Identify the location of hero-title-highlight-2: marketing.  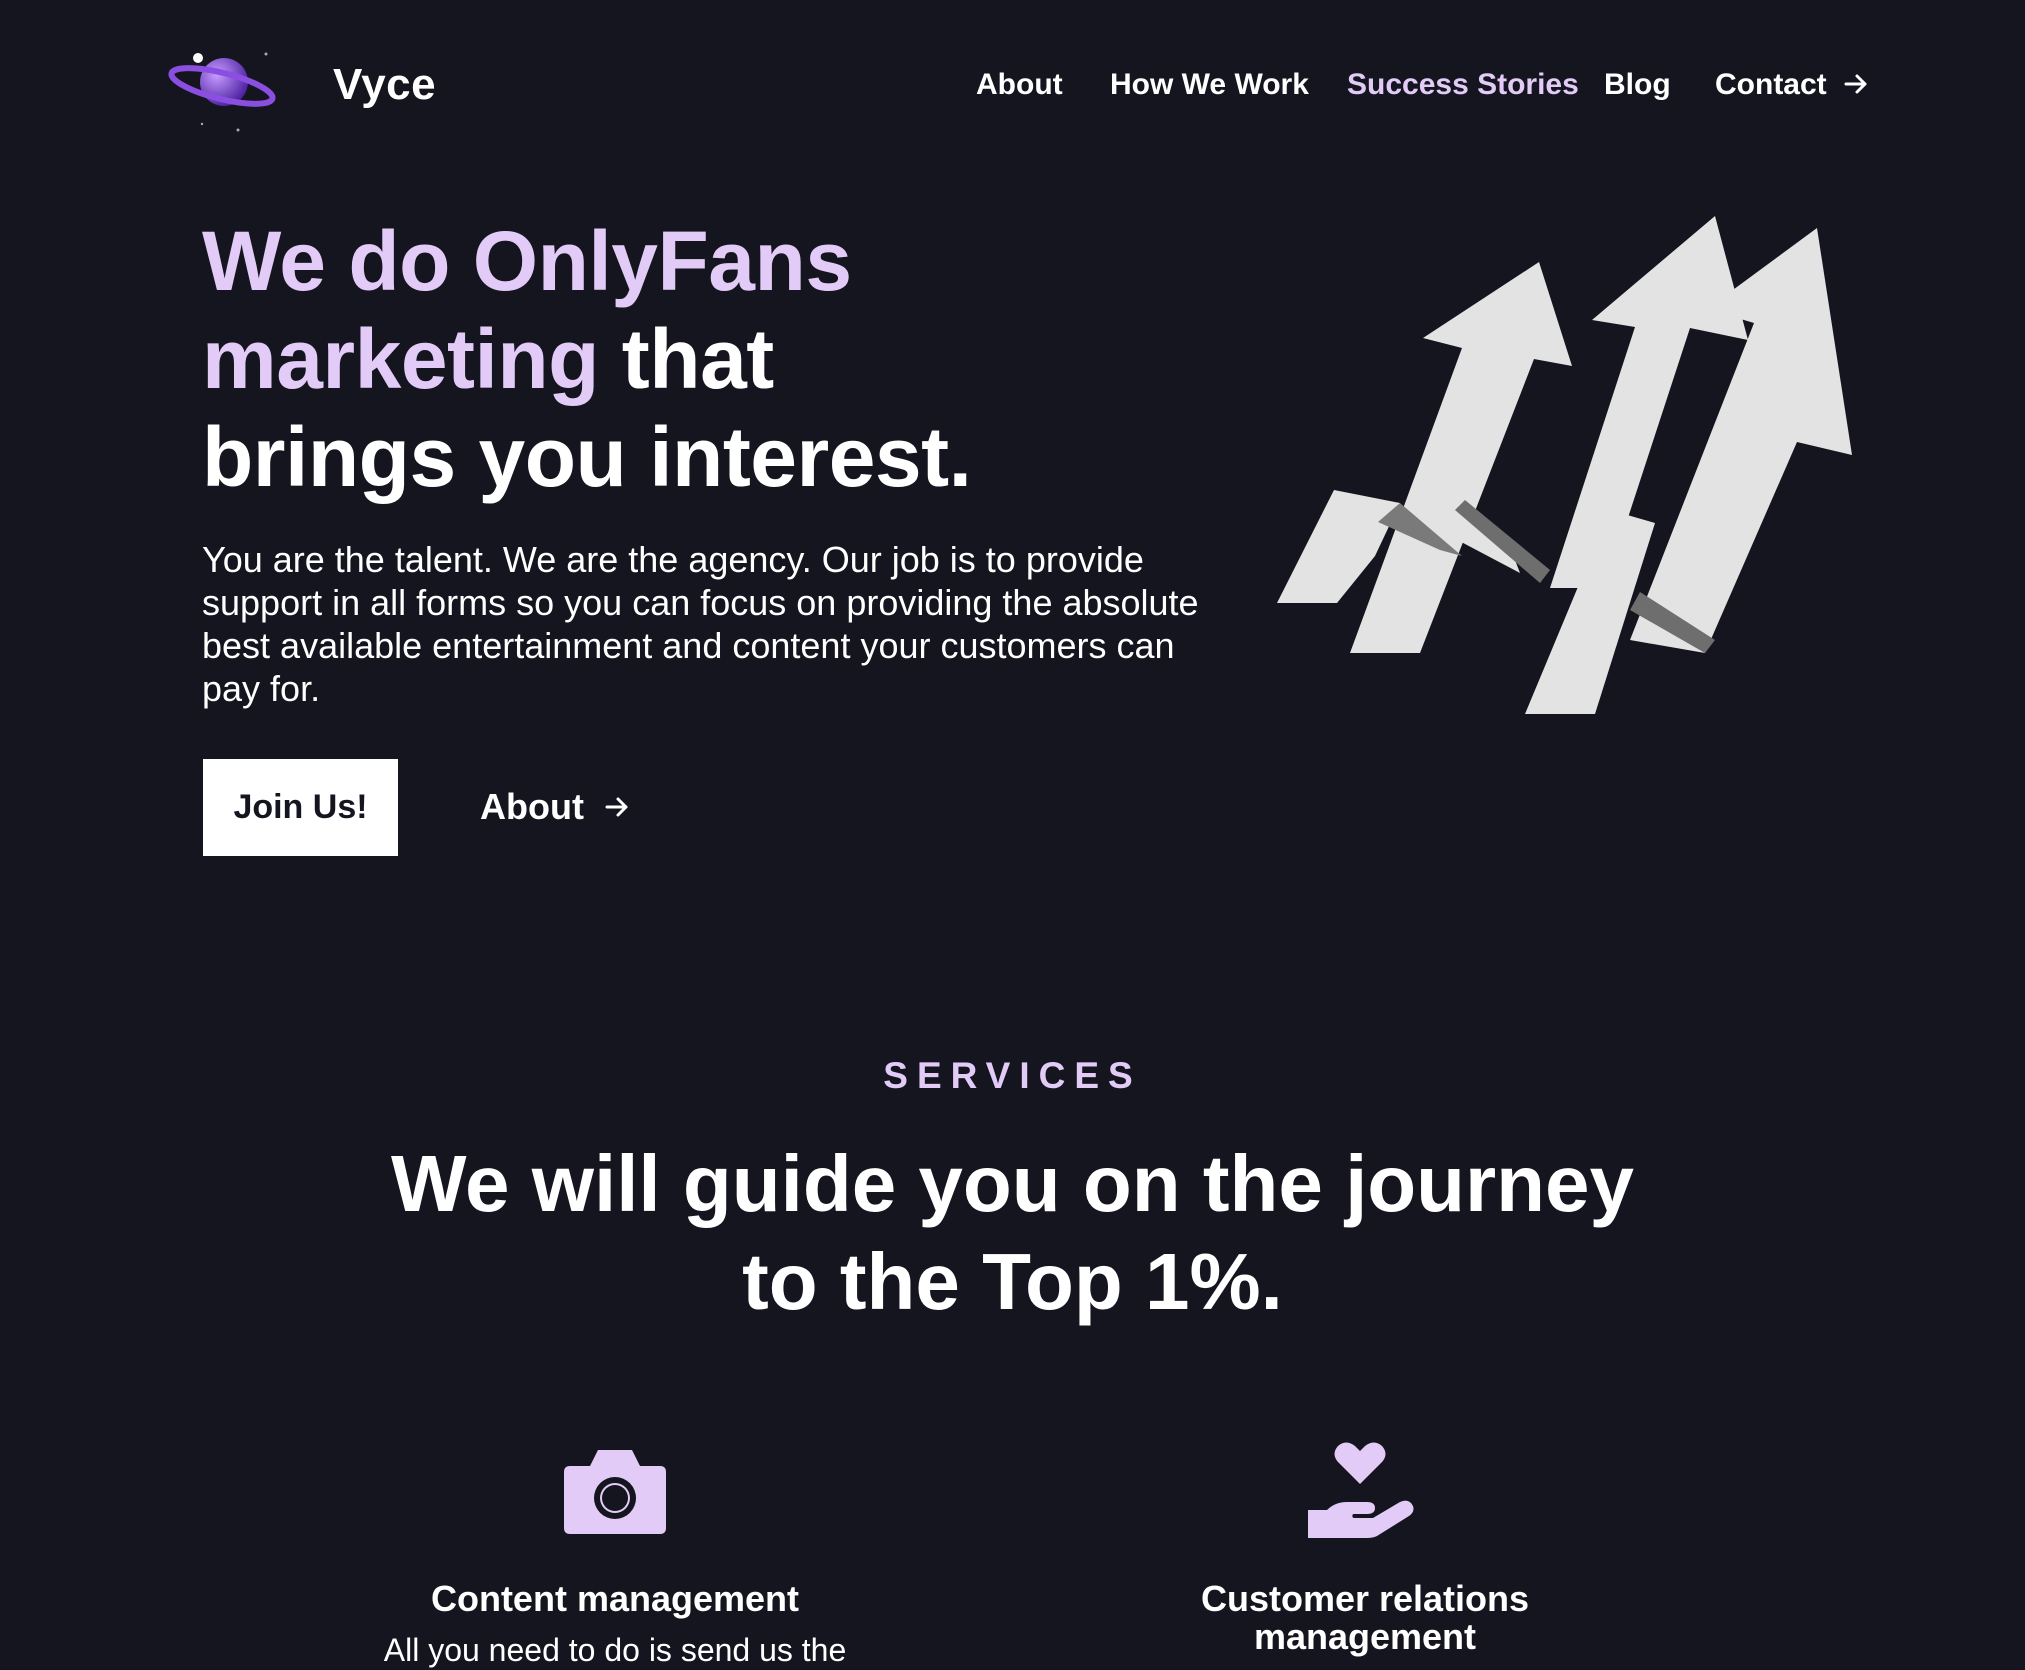
(400, 359).